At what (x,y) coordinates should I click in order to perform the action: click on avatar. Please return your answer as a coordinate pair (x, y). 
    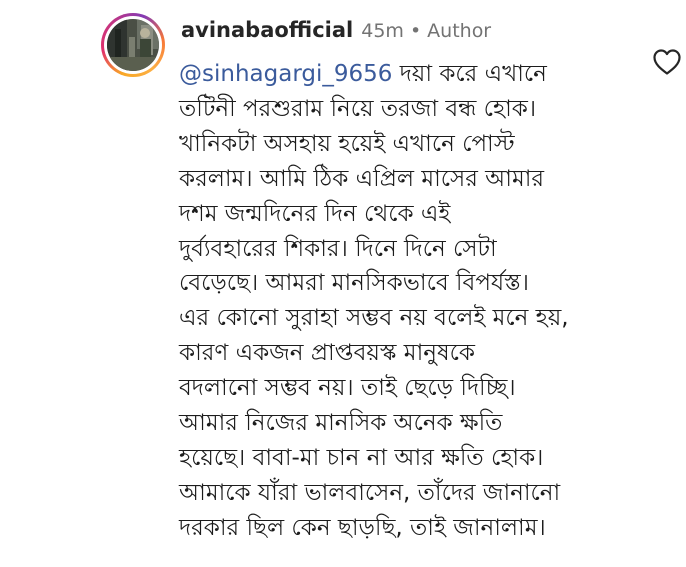
    Looking at the image, I should click on (133, 45).